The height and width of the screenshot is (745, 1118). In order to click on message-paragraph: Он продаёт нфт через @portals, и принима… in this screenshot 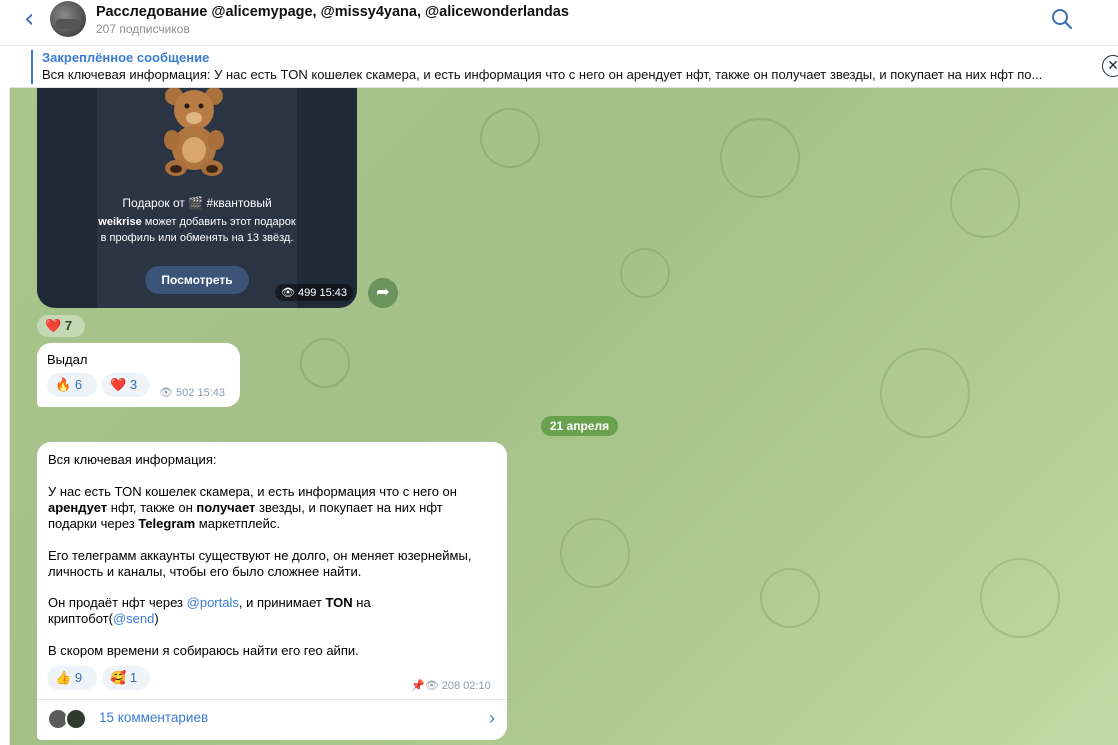, I will do `click(273, 611)`.